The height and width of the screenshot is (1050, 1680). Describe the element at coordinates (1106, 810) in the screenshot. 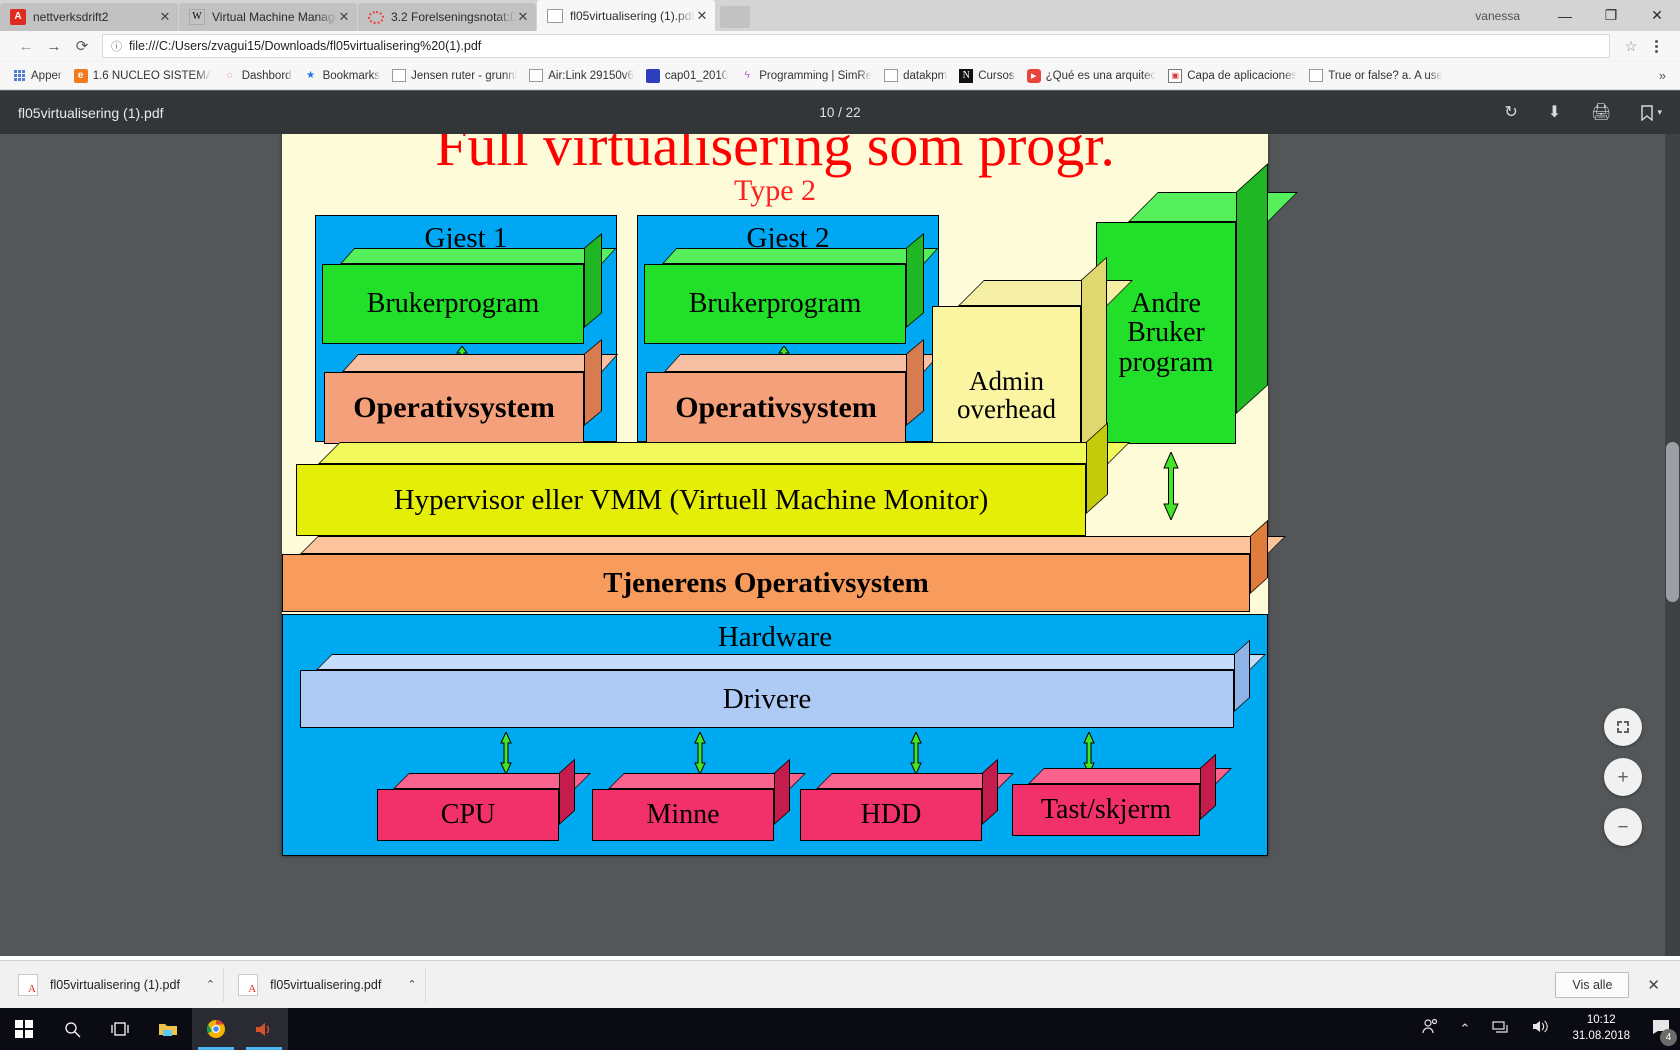

I see `hw-component-label: Tast/skjerm` at that location.